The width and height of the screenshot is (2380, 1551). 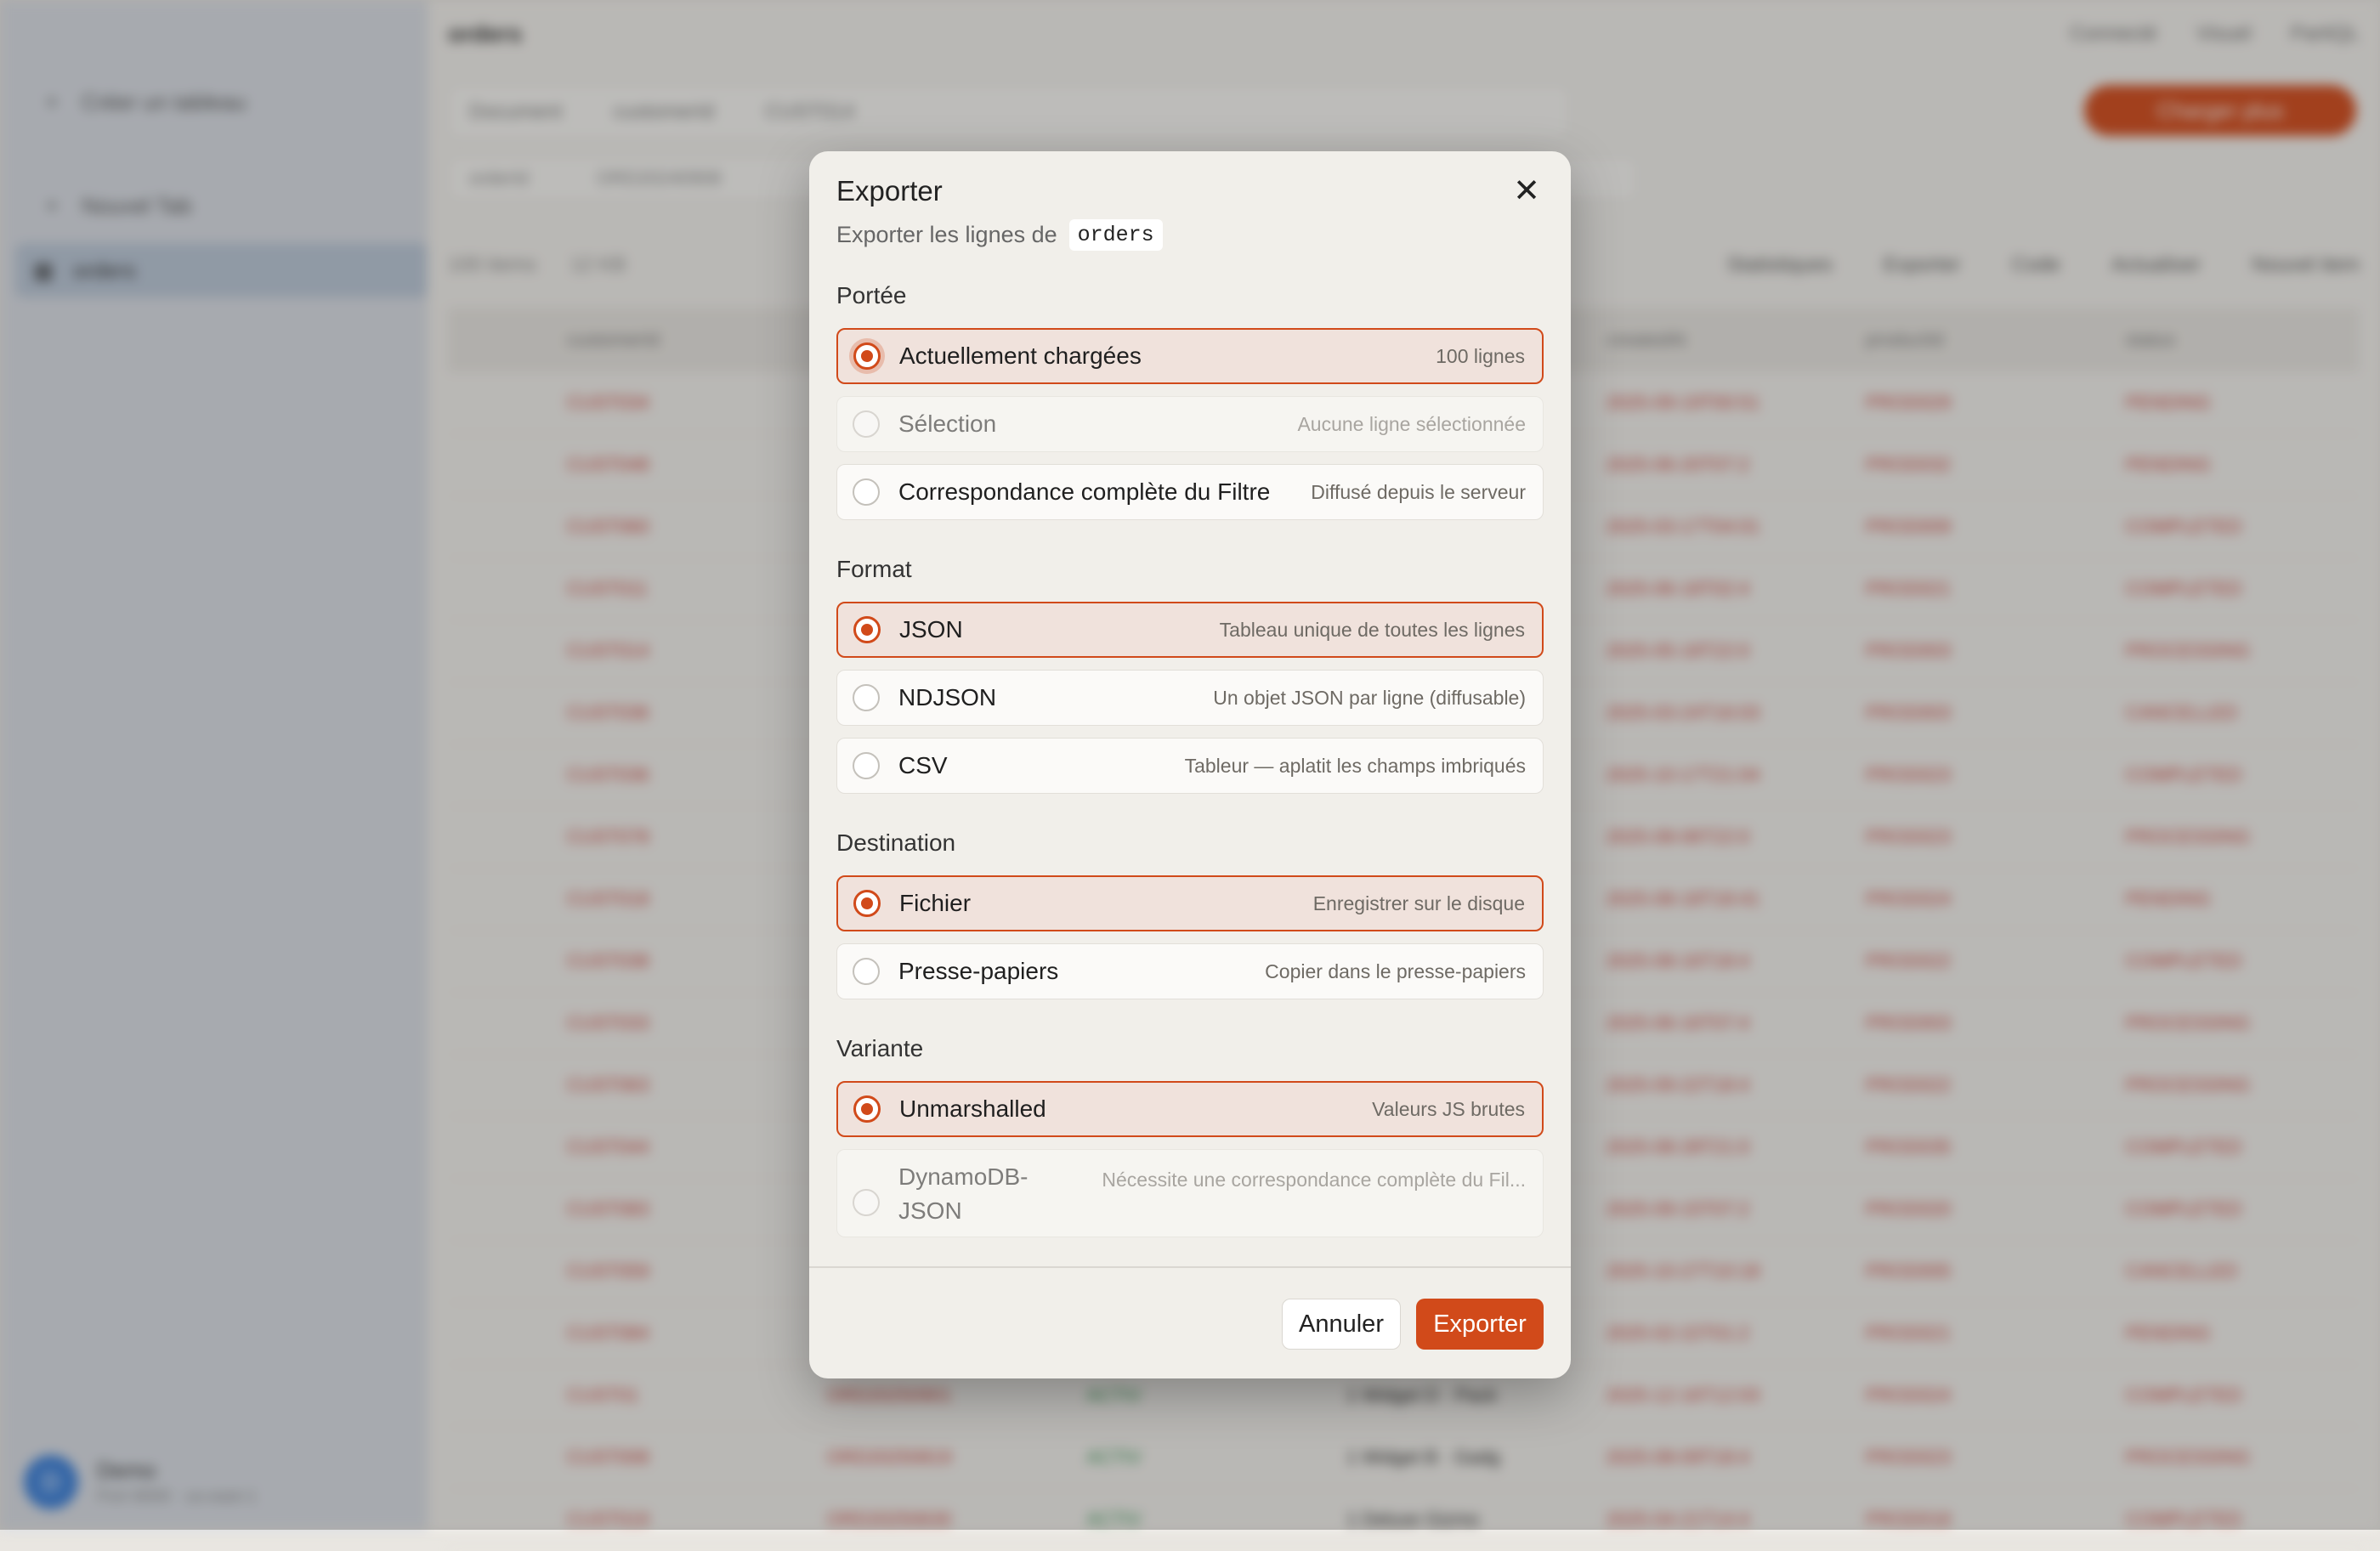 I want to click on option-scope-selection: Sélection Aucune ligne sélectionnée, so click(x=1190, y=424).